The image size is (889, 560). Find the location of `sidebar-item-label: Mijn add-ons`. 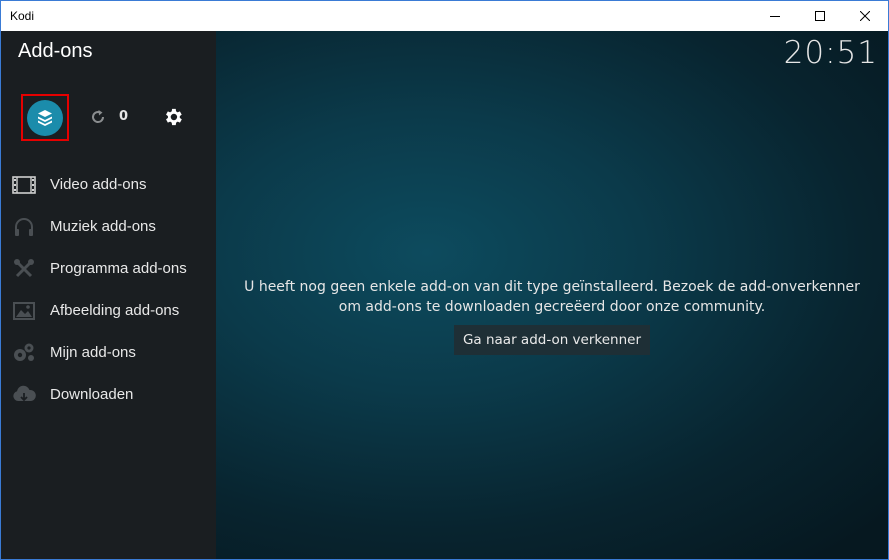

sidebar-item-label: Mijn add-ons is located at coordinates (93, 352).